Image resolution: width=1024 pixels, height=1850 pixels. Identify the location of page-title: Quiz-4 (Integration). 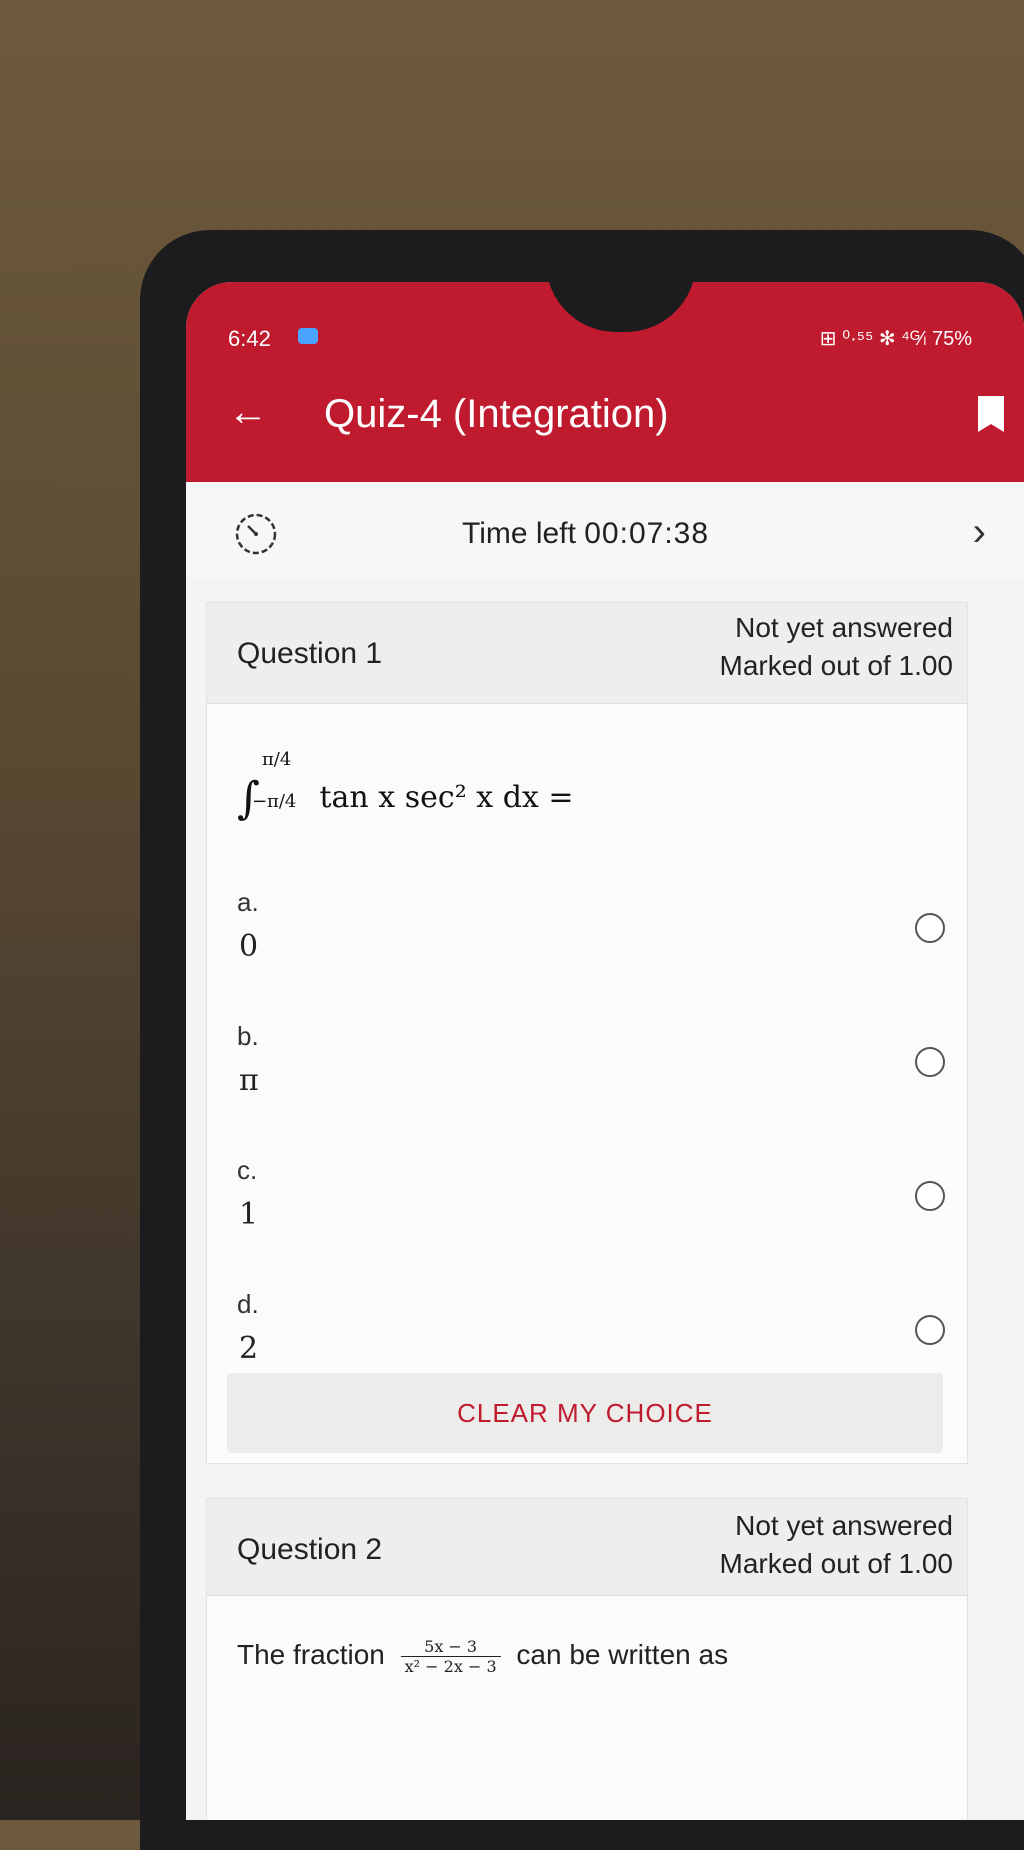
(496, 414).